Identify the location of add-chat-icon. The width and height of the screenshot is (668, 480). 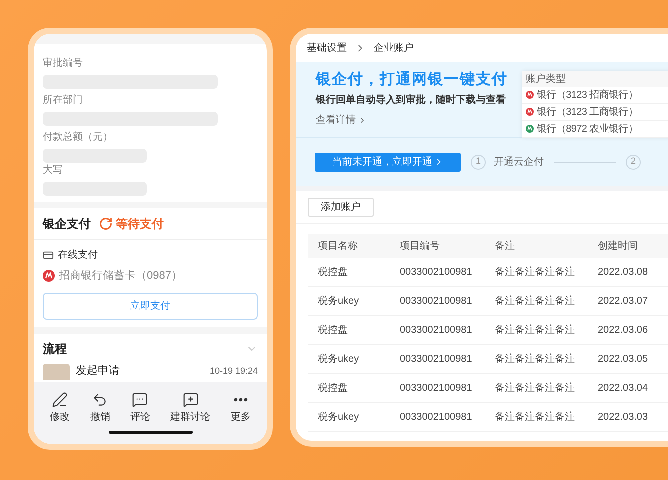
(190, 400).